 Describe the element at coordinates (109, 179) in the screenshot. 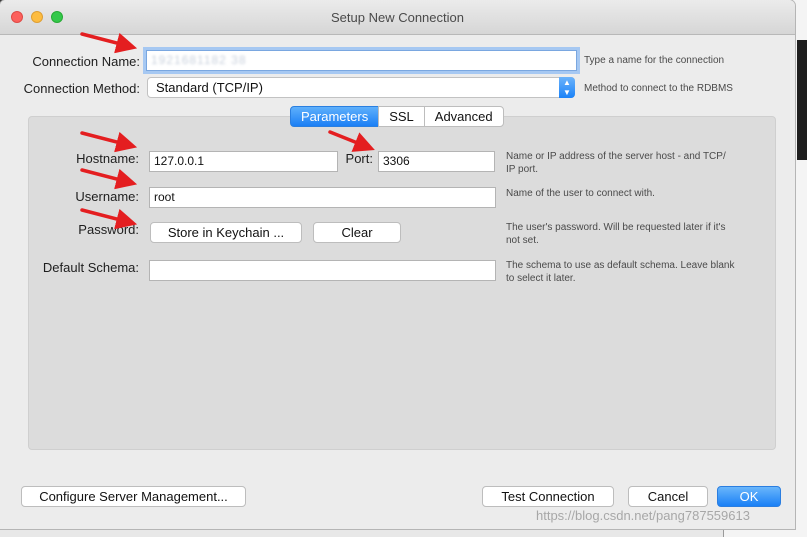

I see `annotation-arrow-username` at that location.